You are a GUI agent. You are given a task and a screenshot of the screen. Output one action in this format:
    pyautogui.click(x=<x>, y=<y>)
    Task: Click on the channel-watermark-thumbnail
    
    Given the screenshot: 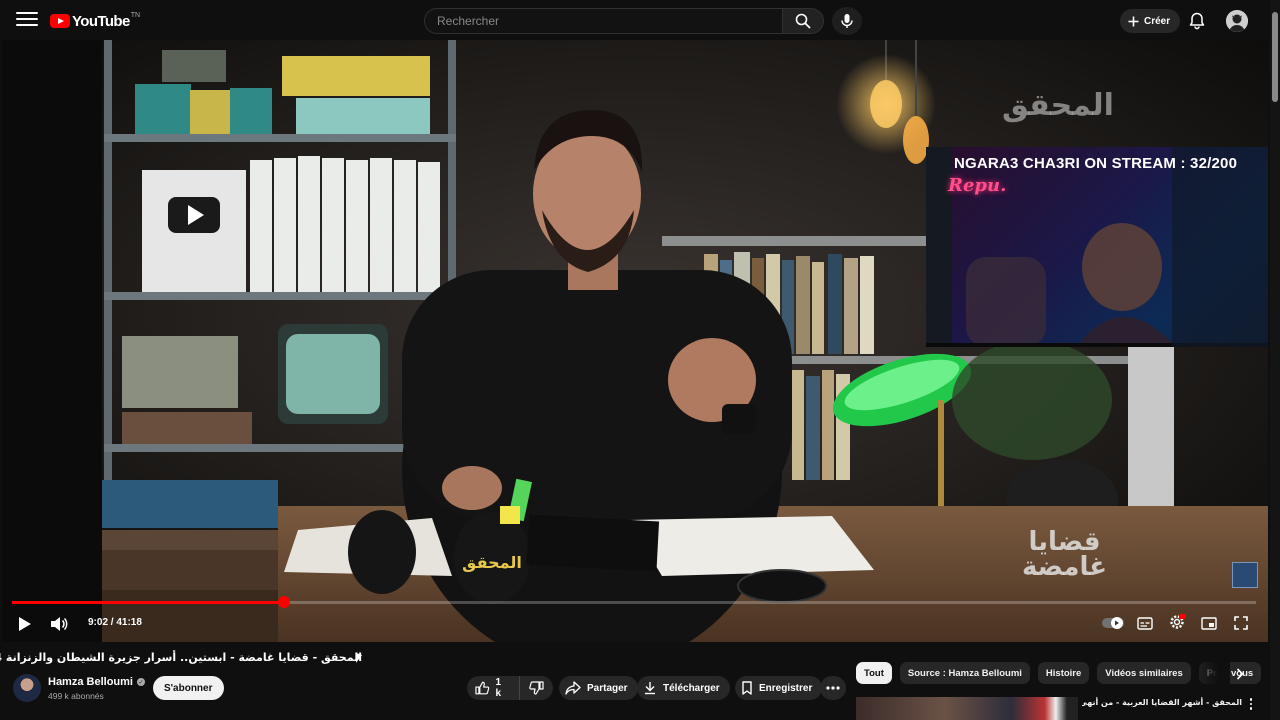 What is the action you would take?
    pyautogui.click(x=1245, y=575)
    